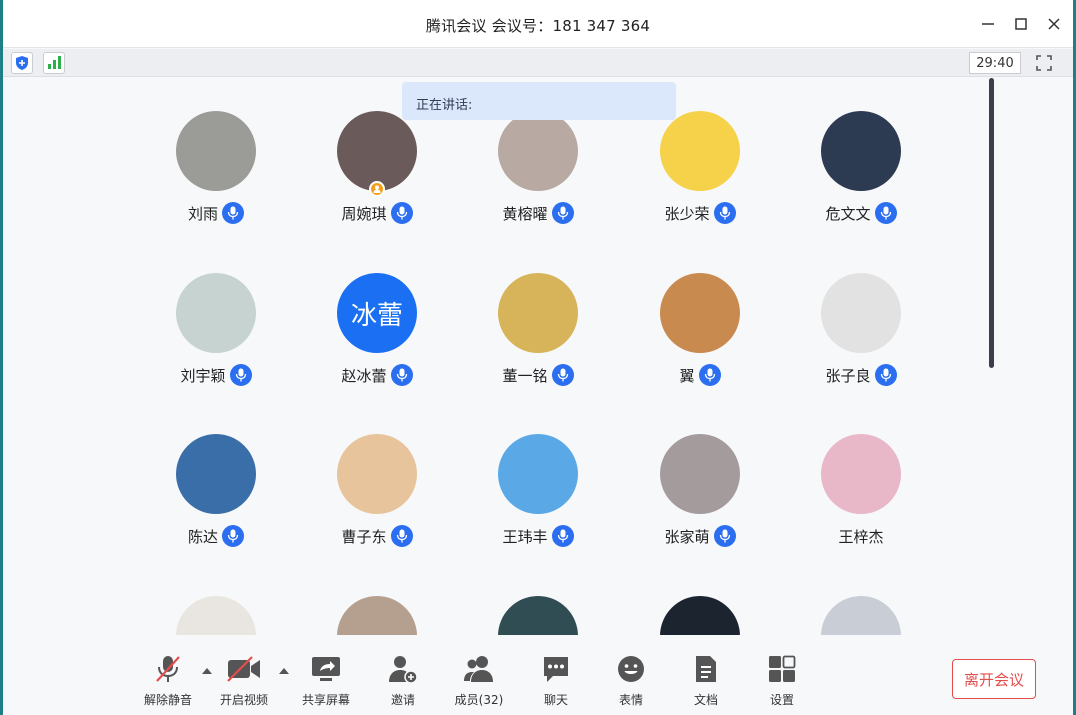 Image resolution: width=1076 pixels, height=715 pixels. I want to click on network-signal, so click(54, 63).